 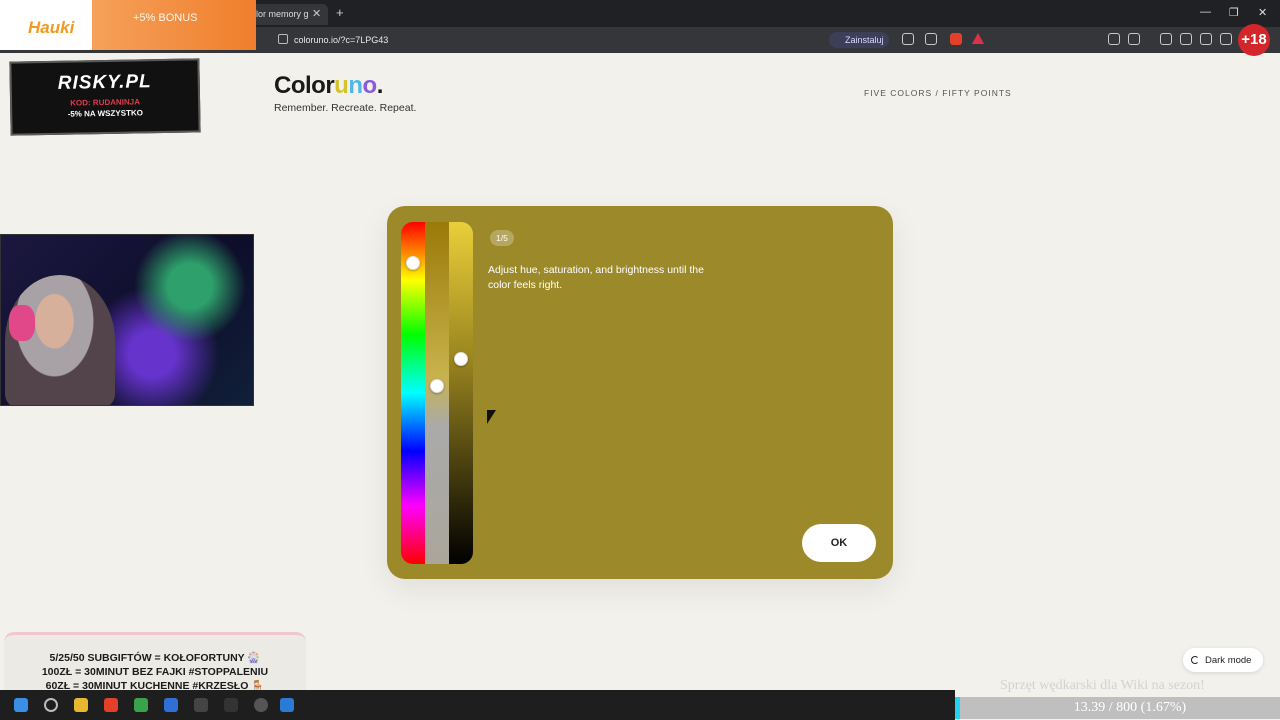 I want to click on minimize-icon: —, so click(x=1205, y=12).